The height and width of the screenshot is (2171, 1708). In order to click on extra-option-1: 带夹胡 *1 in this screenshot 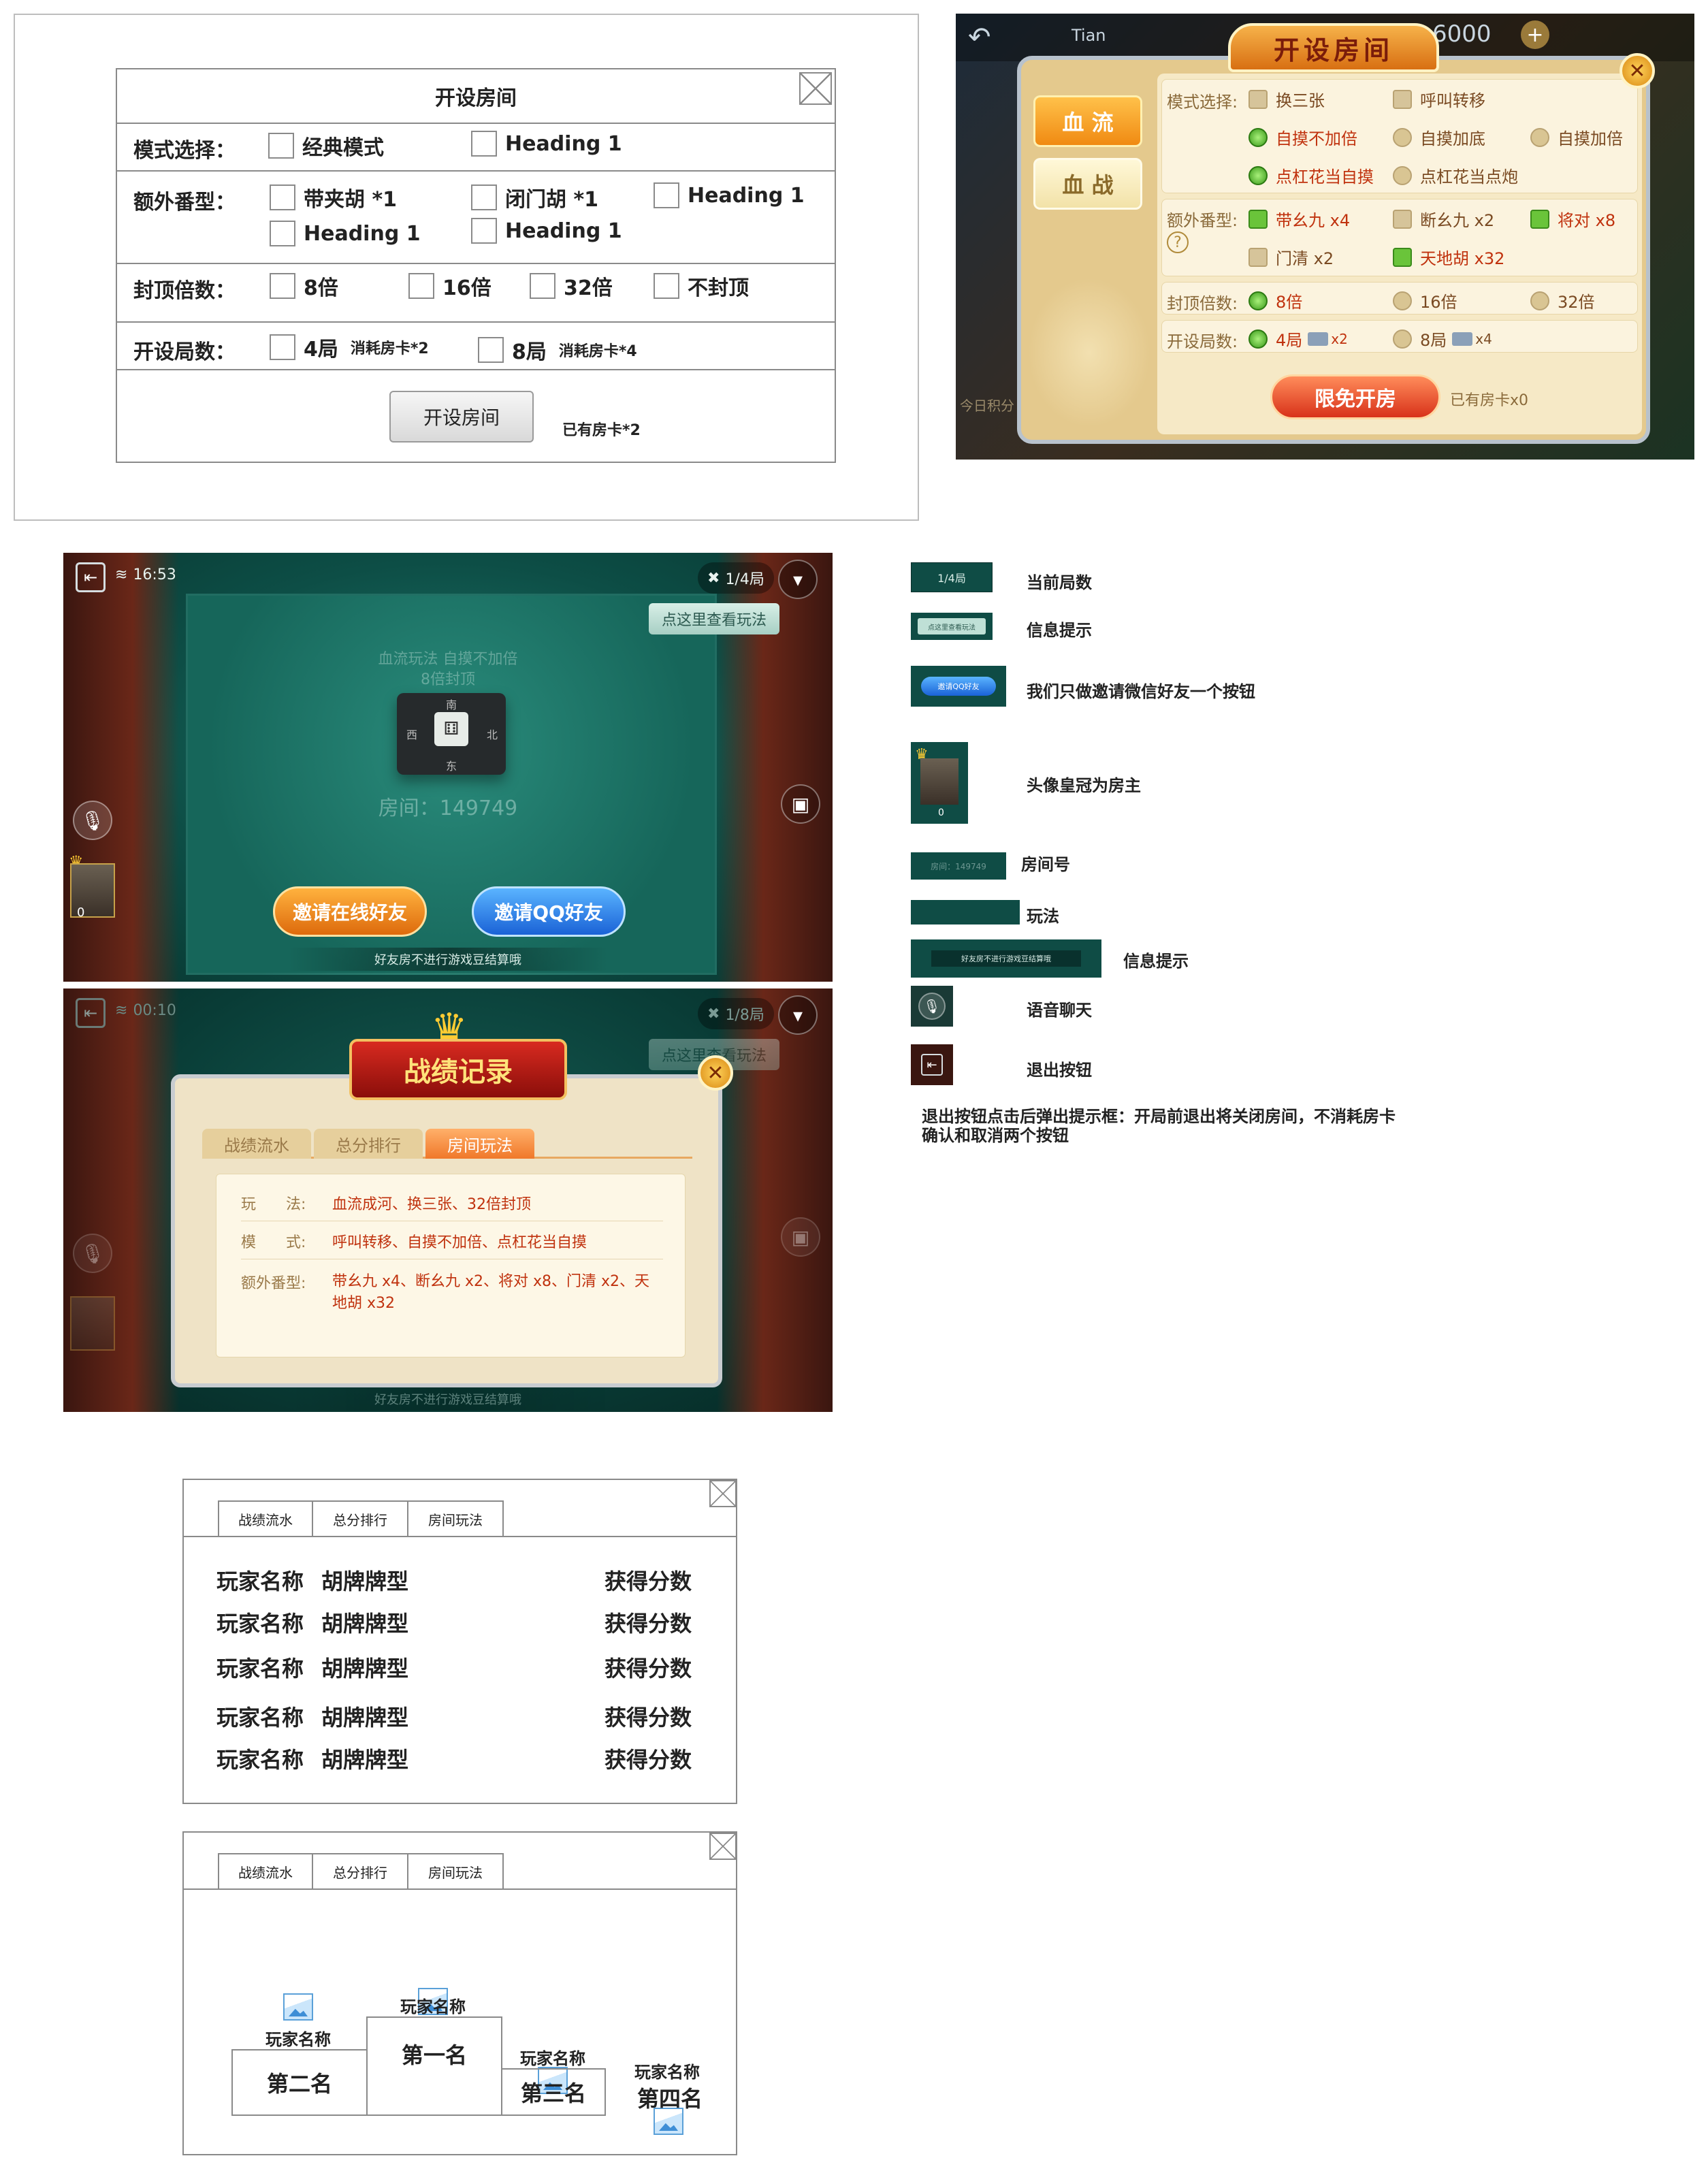, I will do `click(333, 197)`.